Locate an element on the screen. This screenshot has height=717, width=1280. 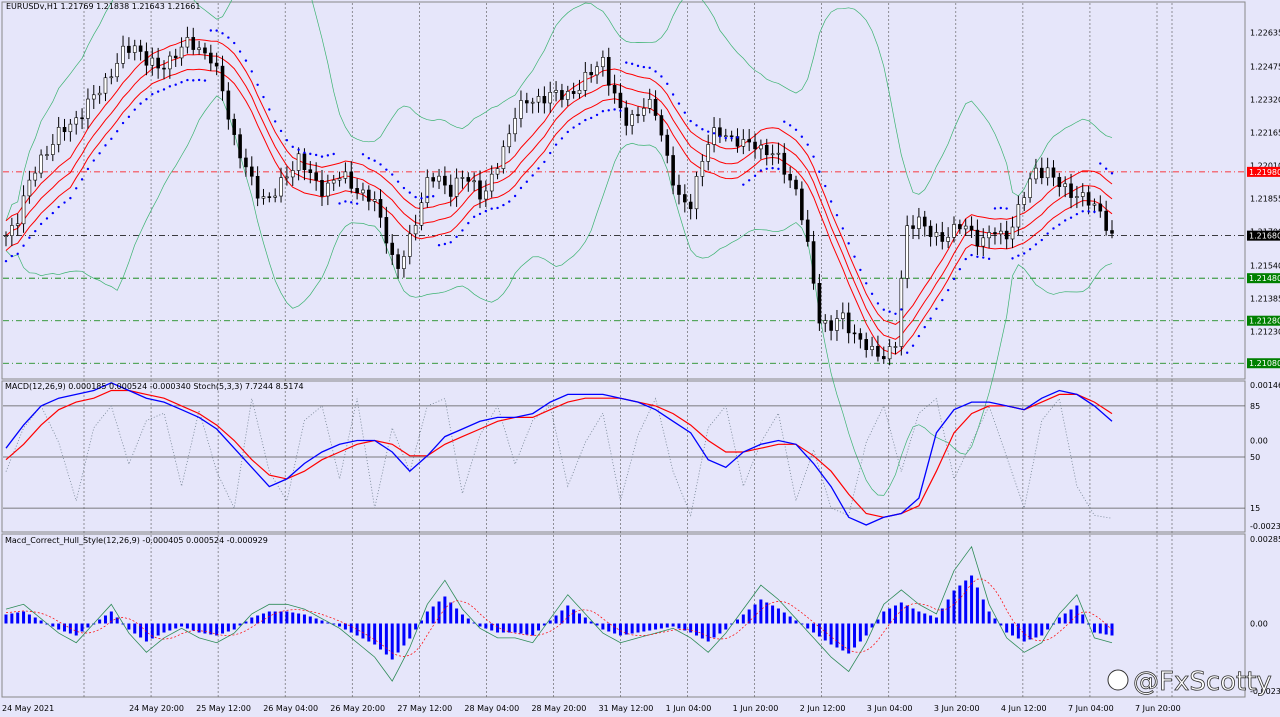
macd-tick-label: 15 is located at coordinates (1255, 508).